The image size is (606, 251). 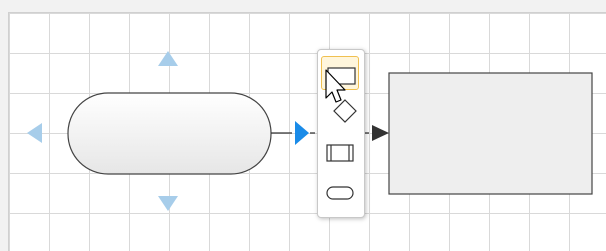 I want to click on process-icon, so click(x=340, y=153).